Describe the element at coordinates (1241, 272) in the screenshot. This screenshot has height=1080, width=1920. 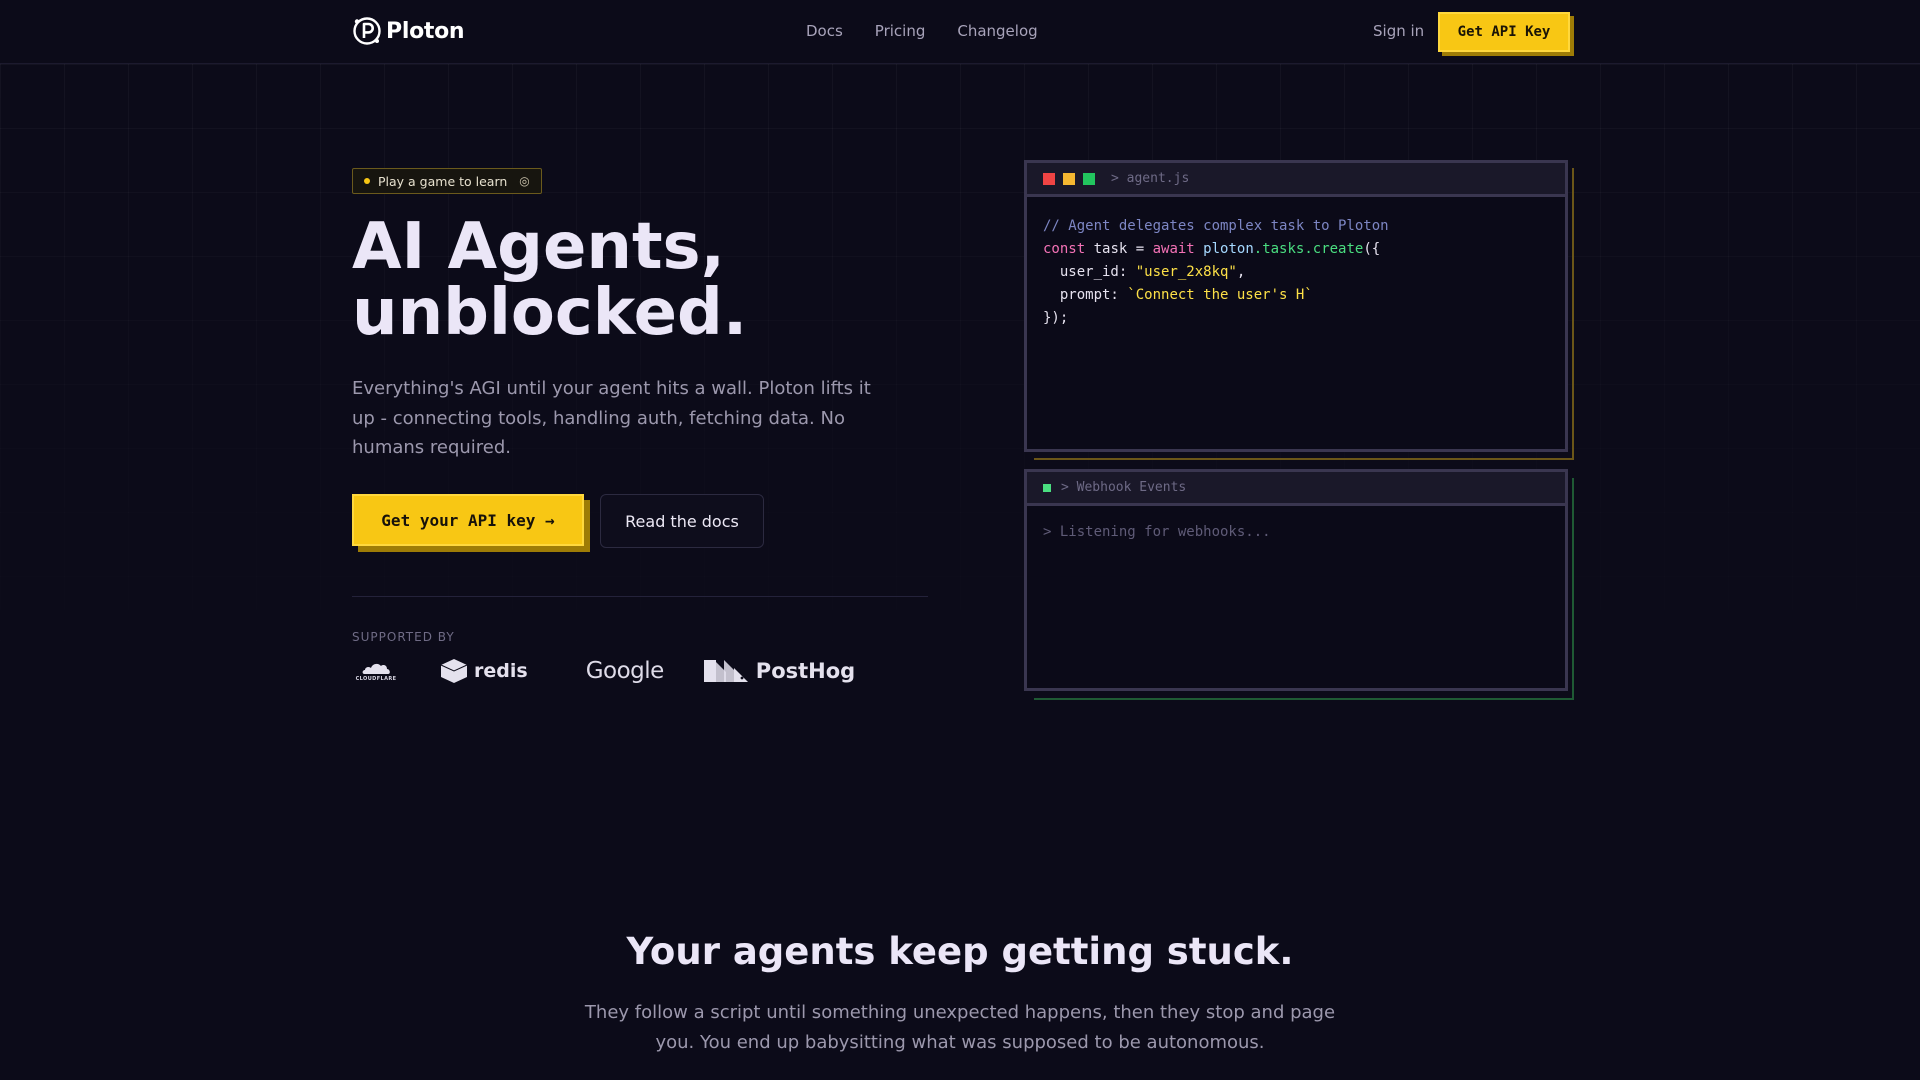
I see `code-token: ,` at that location.